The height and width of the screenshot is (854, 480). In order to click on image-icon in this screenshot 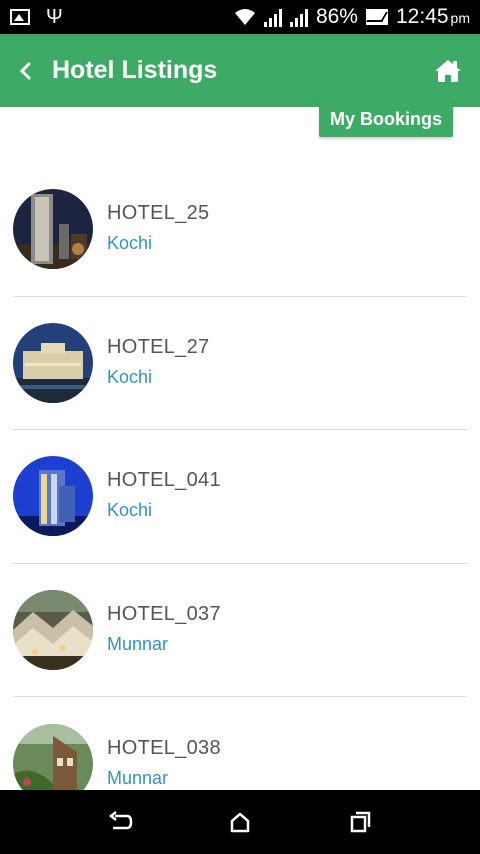, I will do `click(20, 17)`.